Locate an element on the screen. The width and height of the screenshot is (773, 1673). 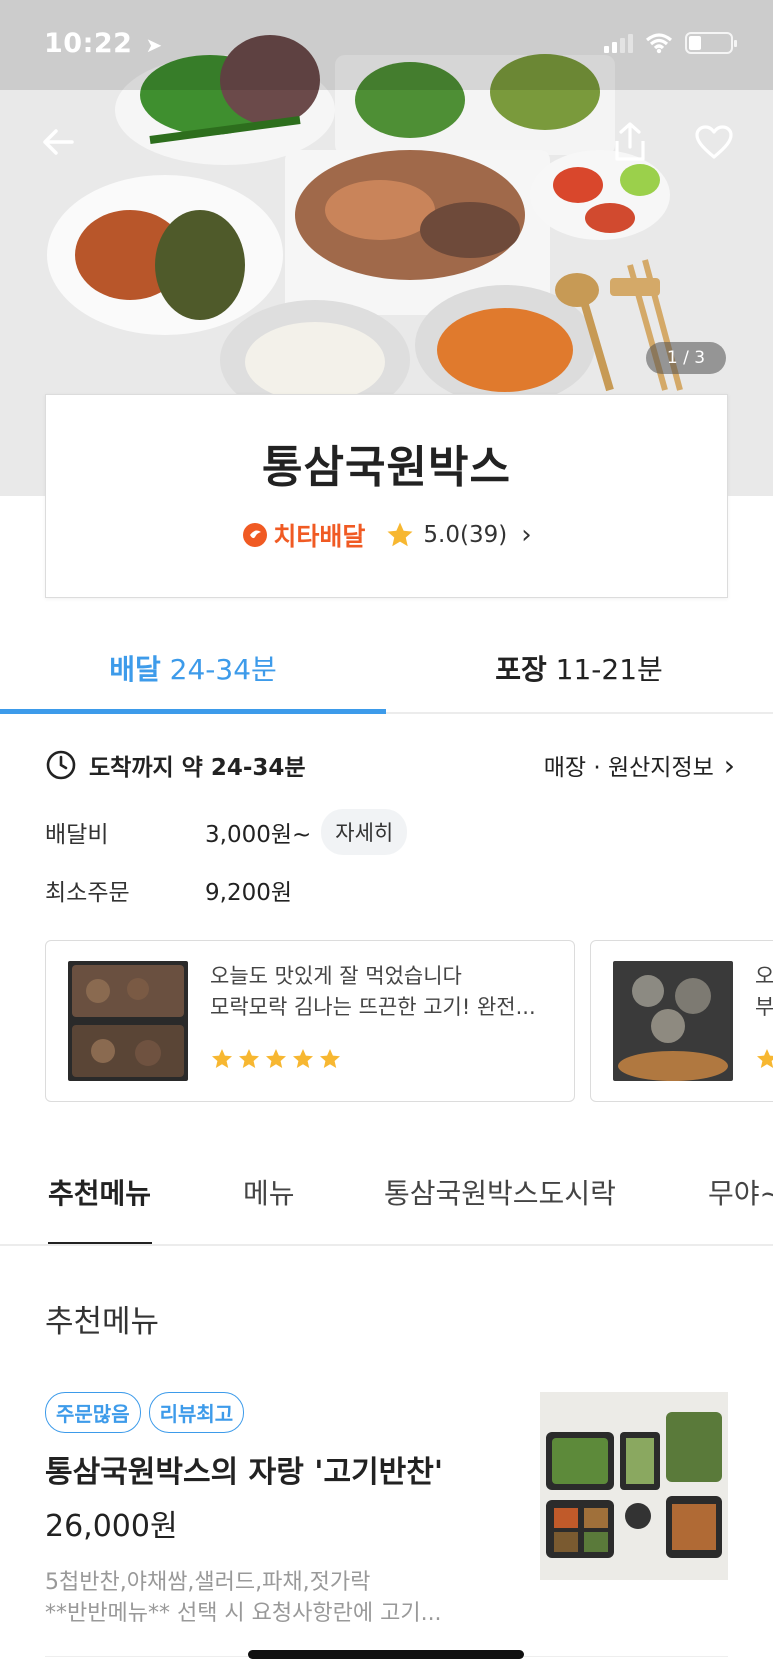
menu-category-tabs: 추천메뉴 메뉴 통삼국원박스도시락 무야~ is located at coordinates (386, 1202).